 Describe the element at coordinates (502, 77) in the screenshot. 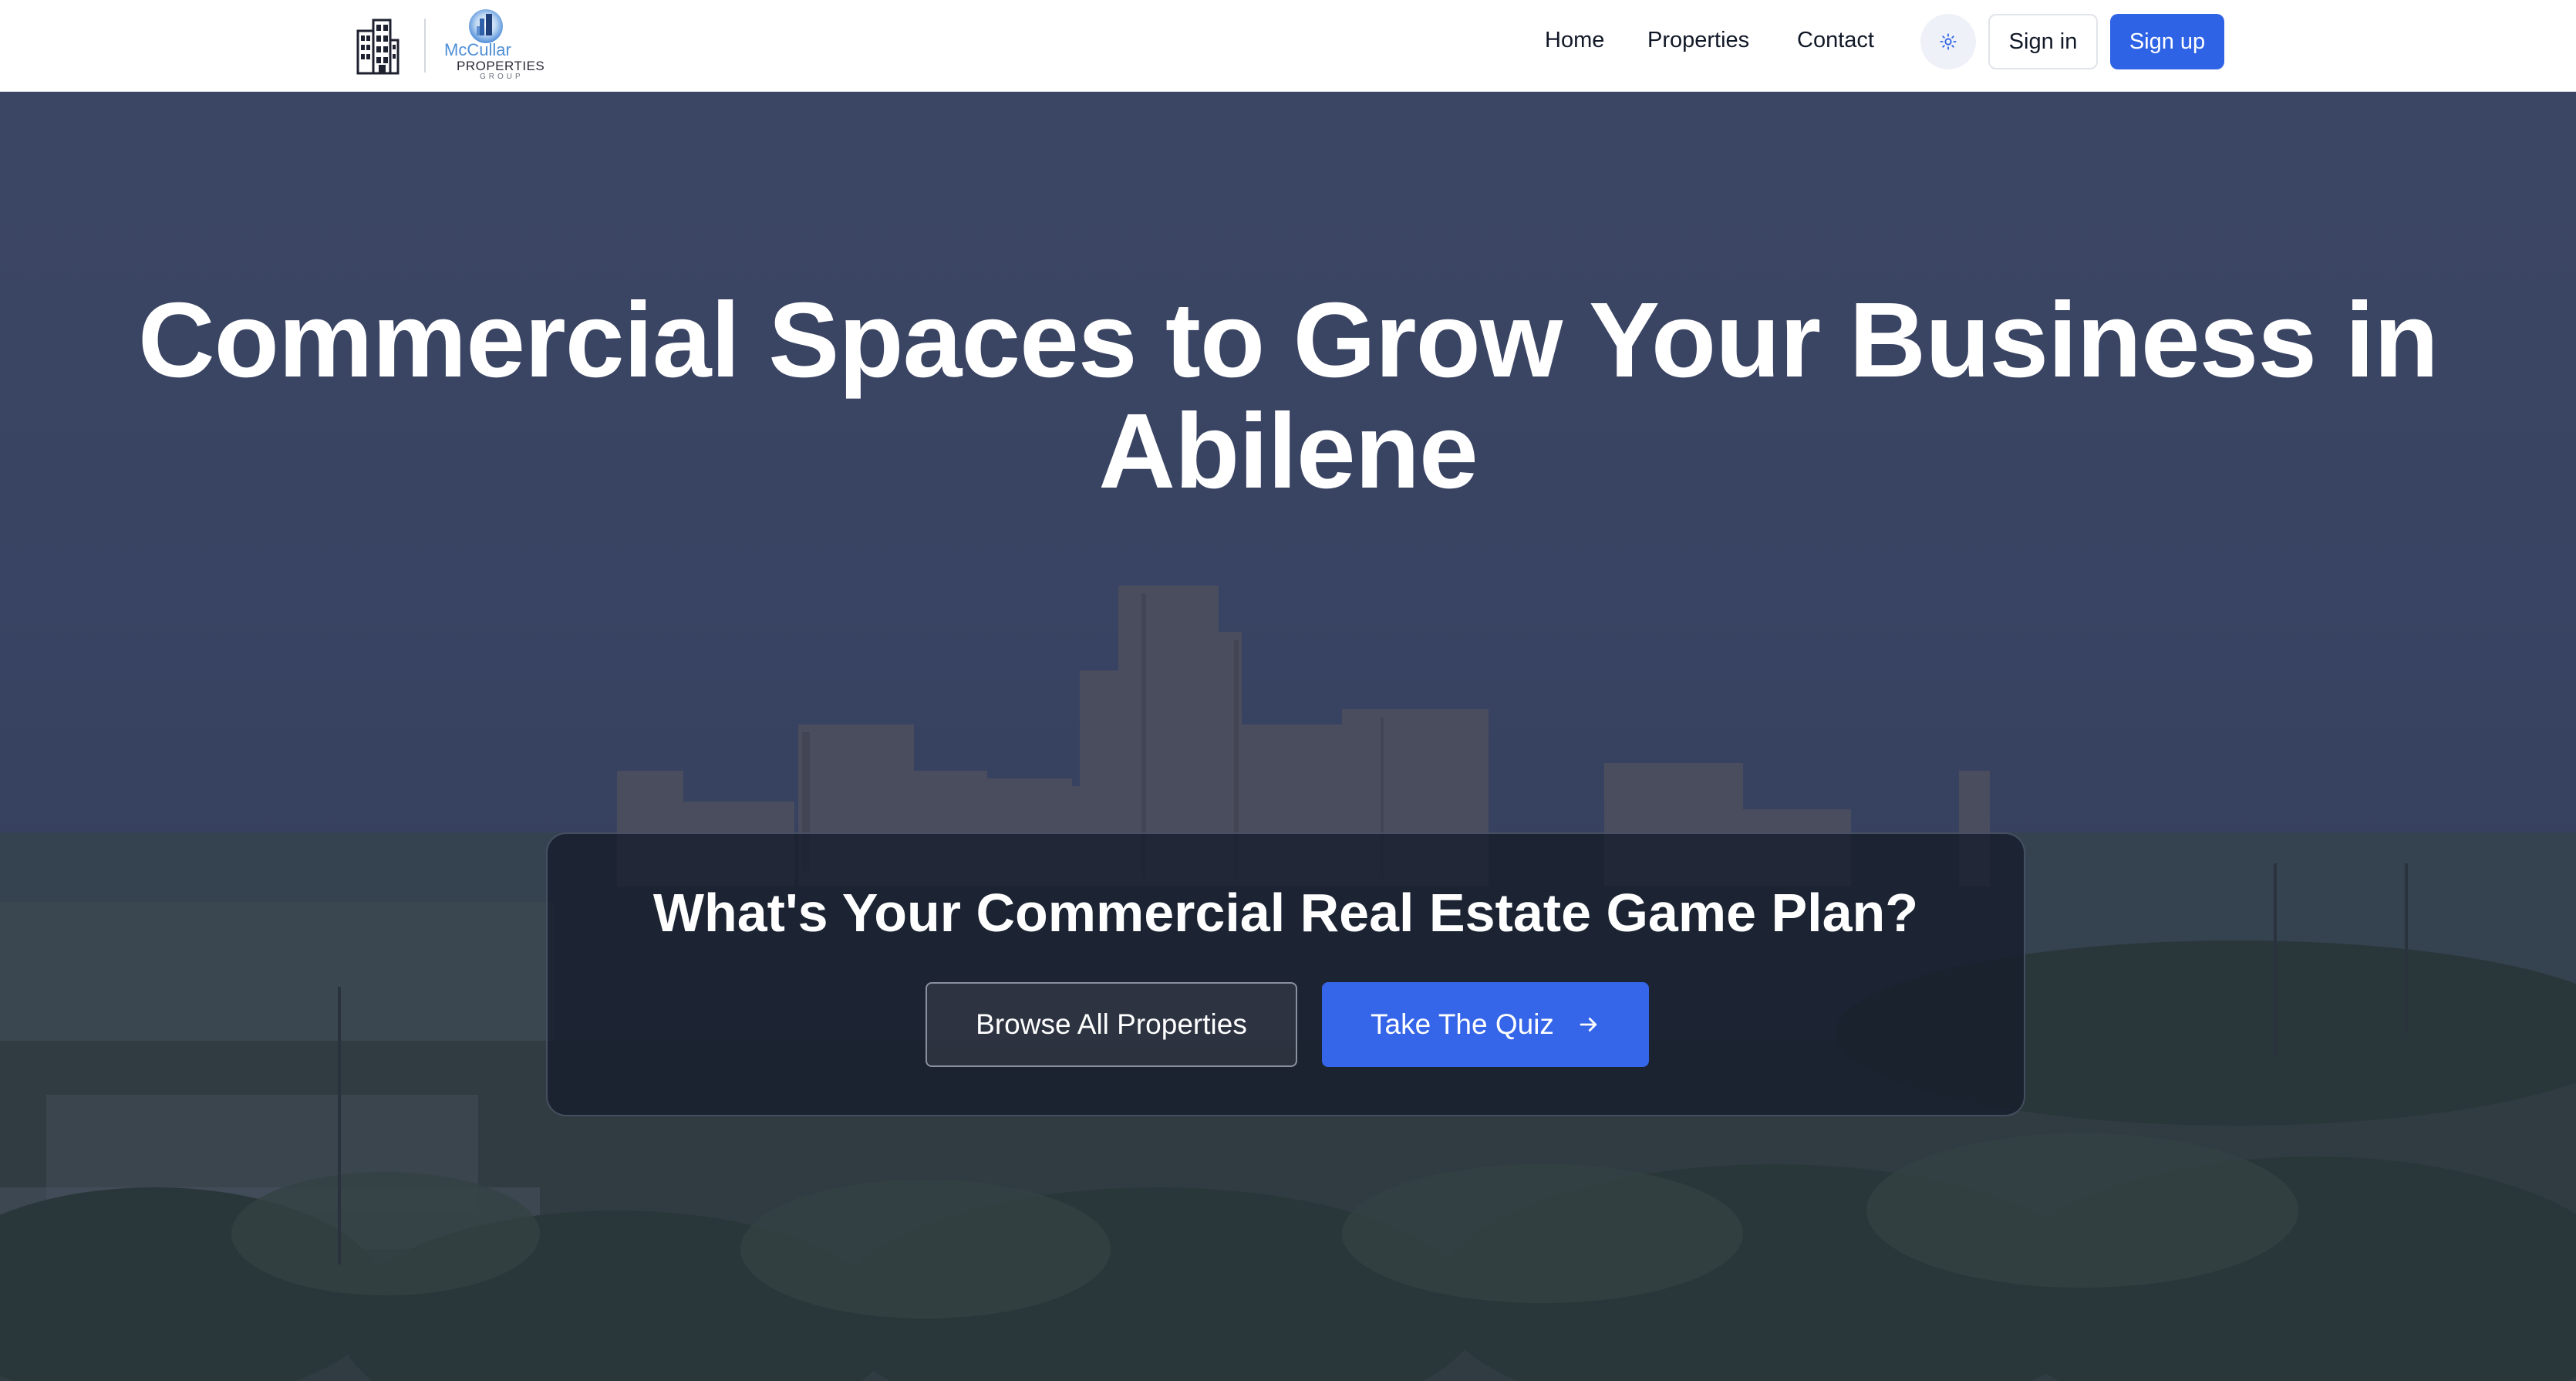

I see `logo-line-group: GROUP` at that location.